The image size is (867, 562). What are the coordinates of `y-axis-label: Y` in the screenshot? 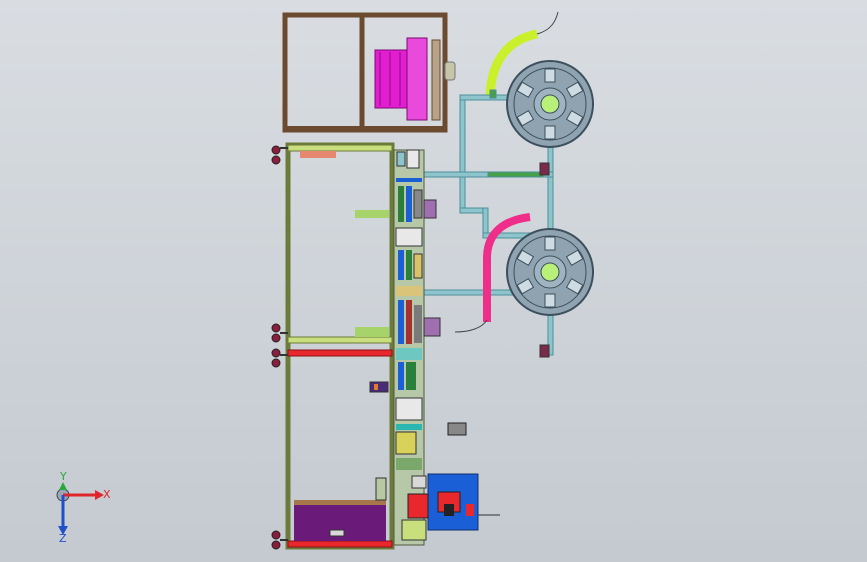 It's located at (63, 476).